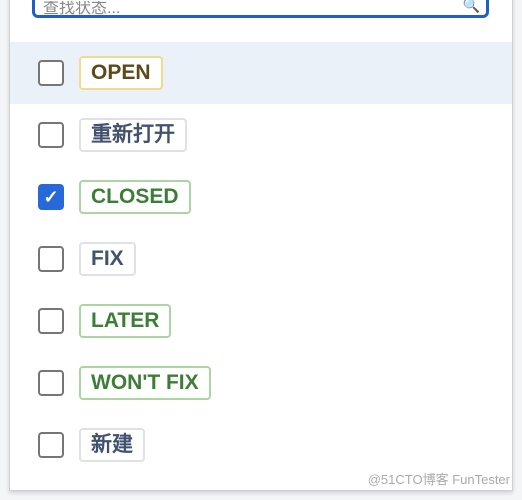 This screenshot has width=522, height=500. What do you see at coordinates (107, 259) in the screenshot?
I see `status-badge: FIX` at bounding box center [107, 259].